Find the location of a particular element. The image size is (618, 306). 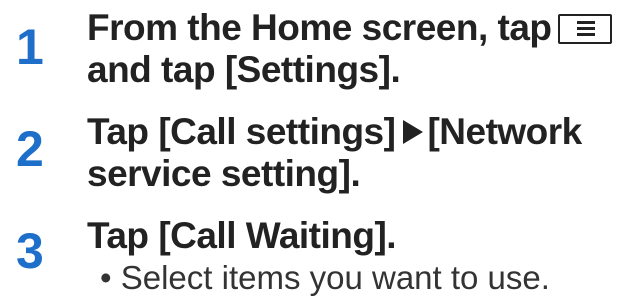

step-1-line-1: From the Home screen, tap is located at coordinates (349, 28).